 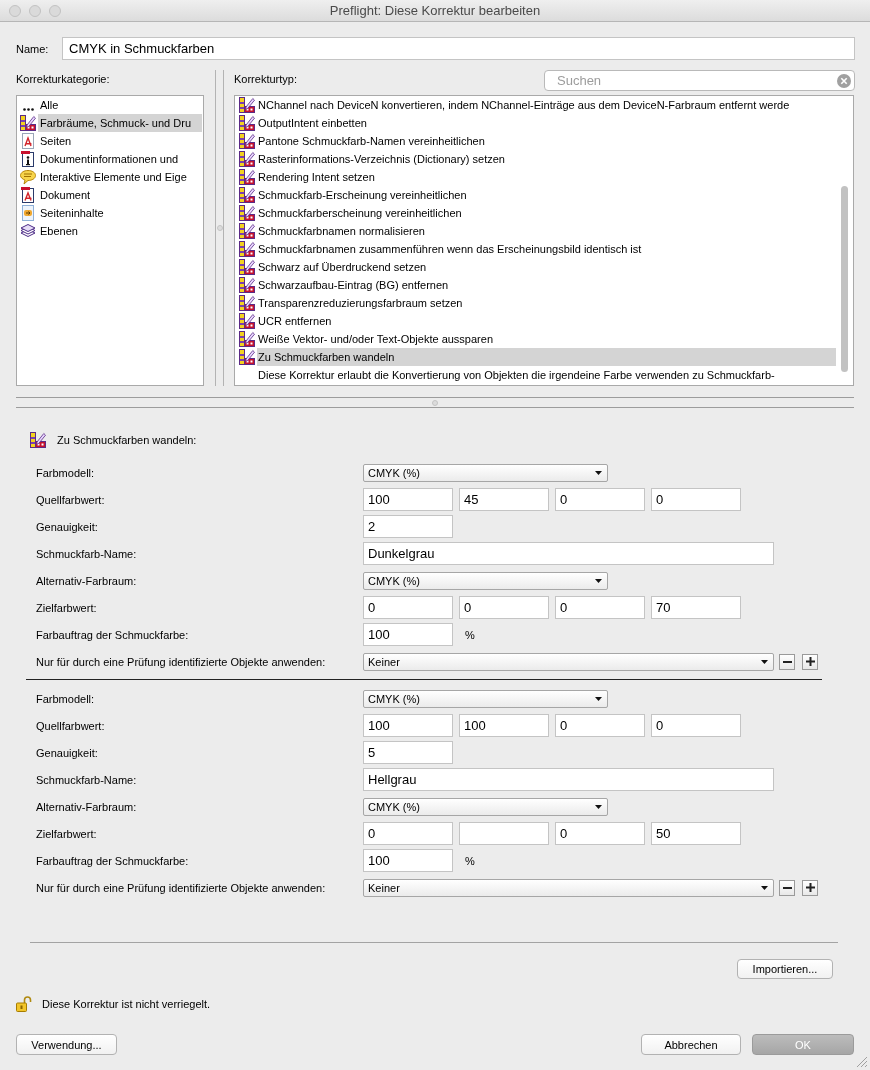 What do you see at coordinates (120, 105) in the screenshot?
I see `category-item: Alle` at bounding box center [120, 105].